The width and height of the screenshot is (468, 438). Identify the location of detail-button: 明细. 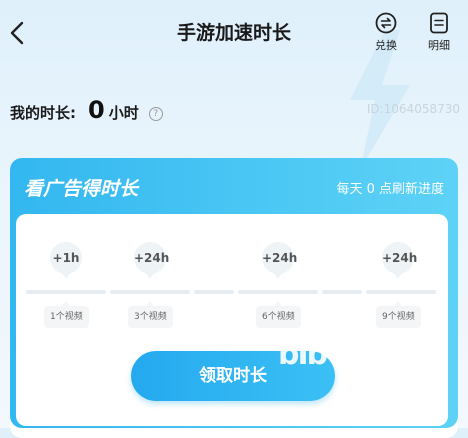
(439, 32).